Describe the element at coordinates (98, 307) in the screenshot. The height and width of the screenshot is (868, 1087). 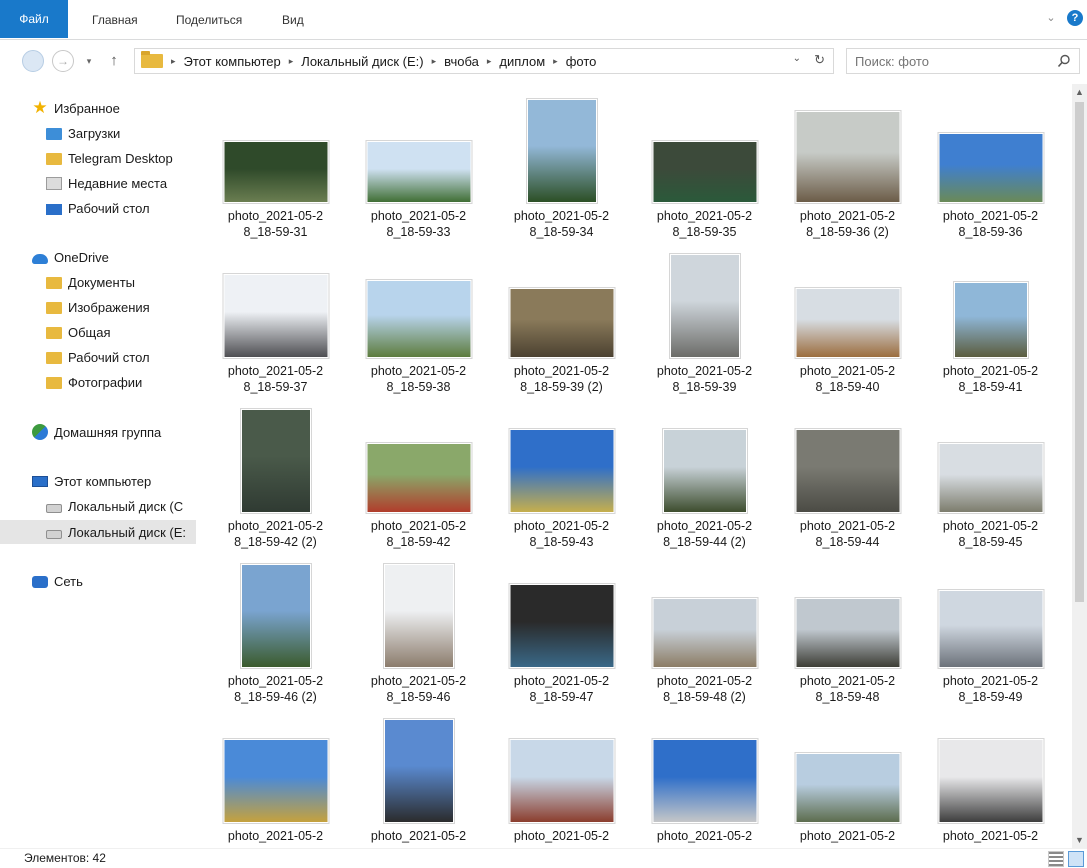
I see `sidebar-item-images: Изображения` at that location.